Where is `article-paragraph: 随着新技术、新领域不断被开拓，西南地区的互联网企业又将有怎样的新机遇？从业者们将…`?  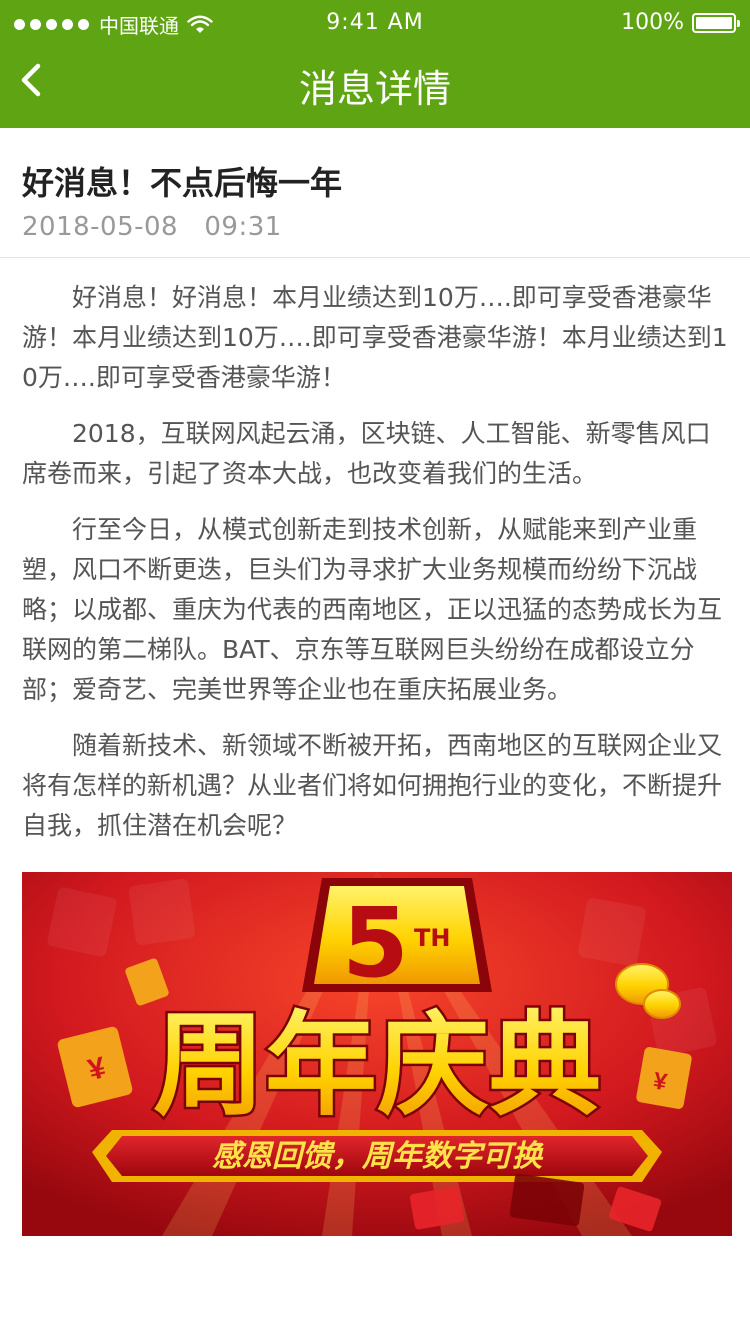 article-paragraph: 随着新技术、新领域不断被开拓，西南地区的互联网企业又将有怎样的新机遇？从业者们将… is located at coordinates (372, 785).